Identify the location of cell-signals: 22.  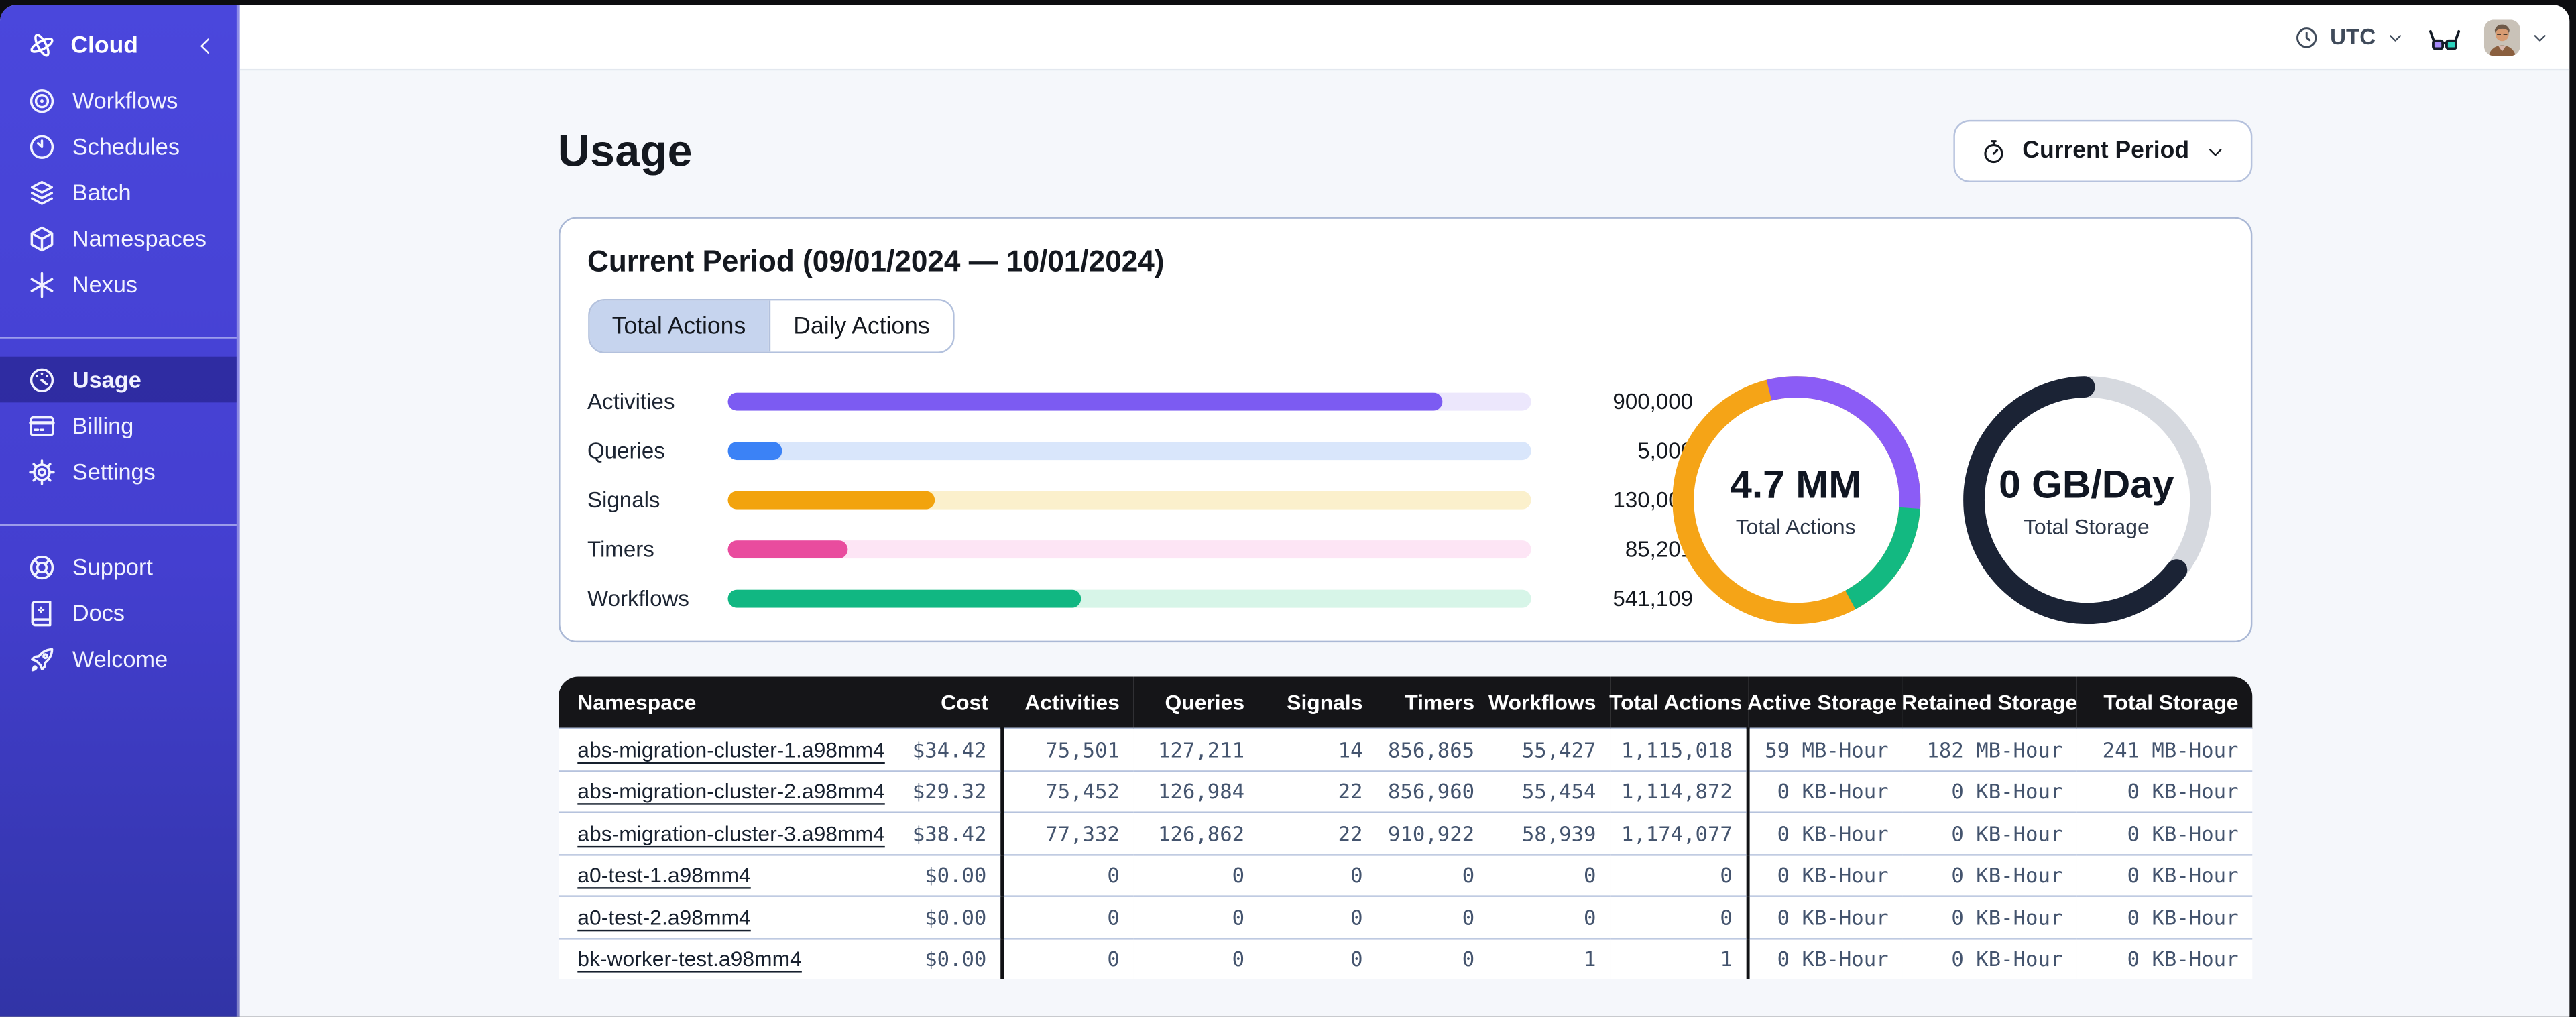
(1317, 833).